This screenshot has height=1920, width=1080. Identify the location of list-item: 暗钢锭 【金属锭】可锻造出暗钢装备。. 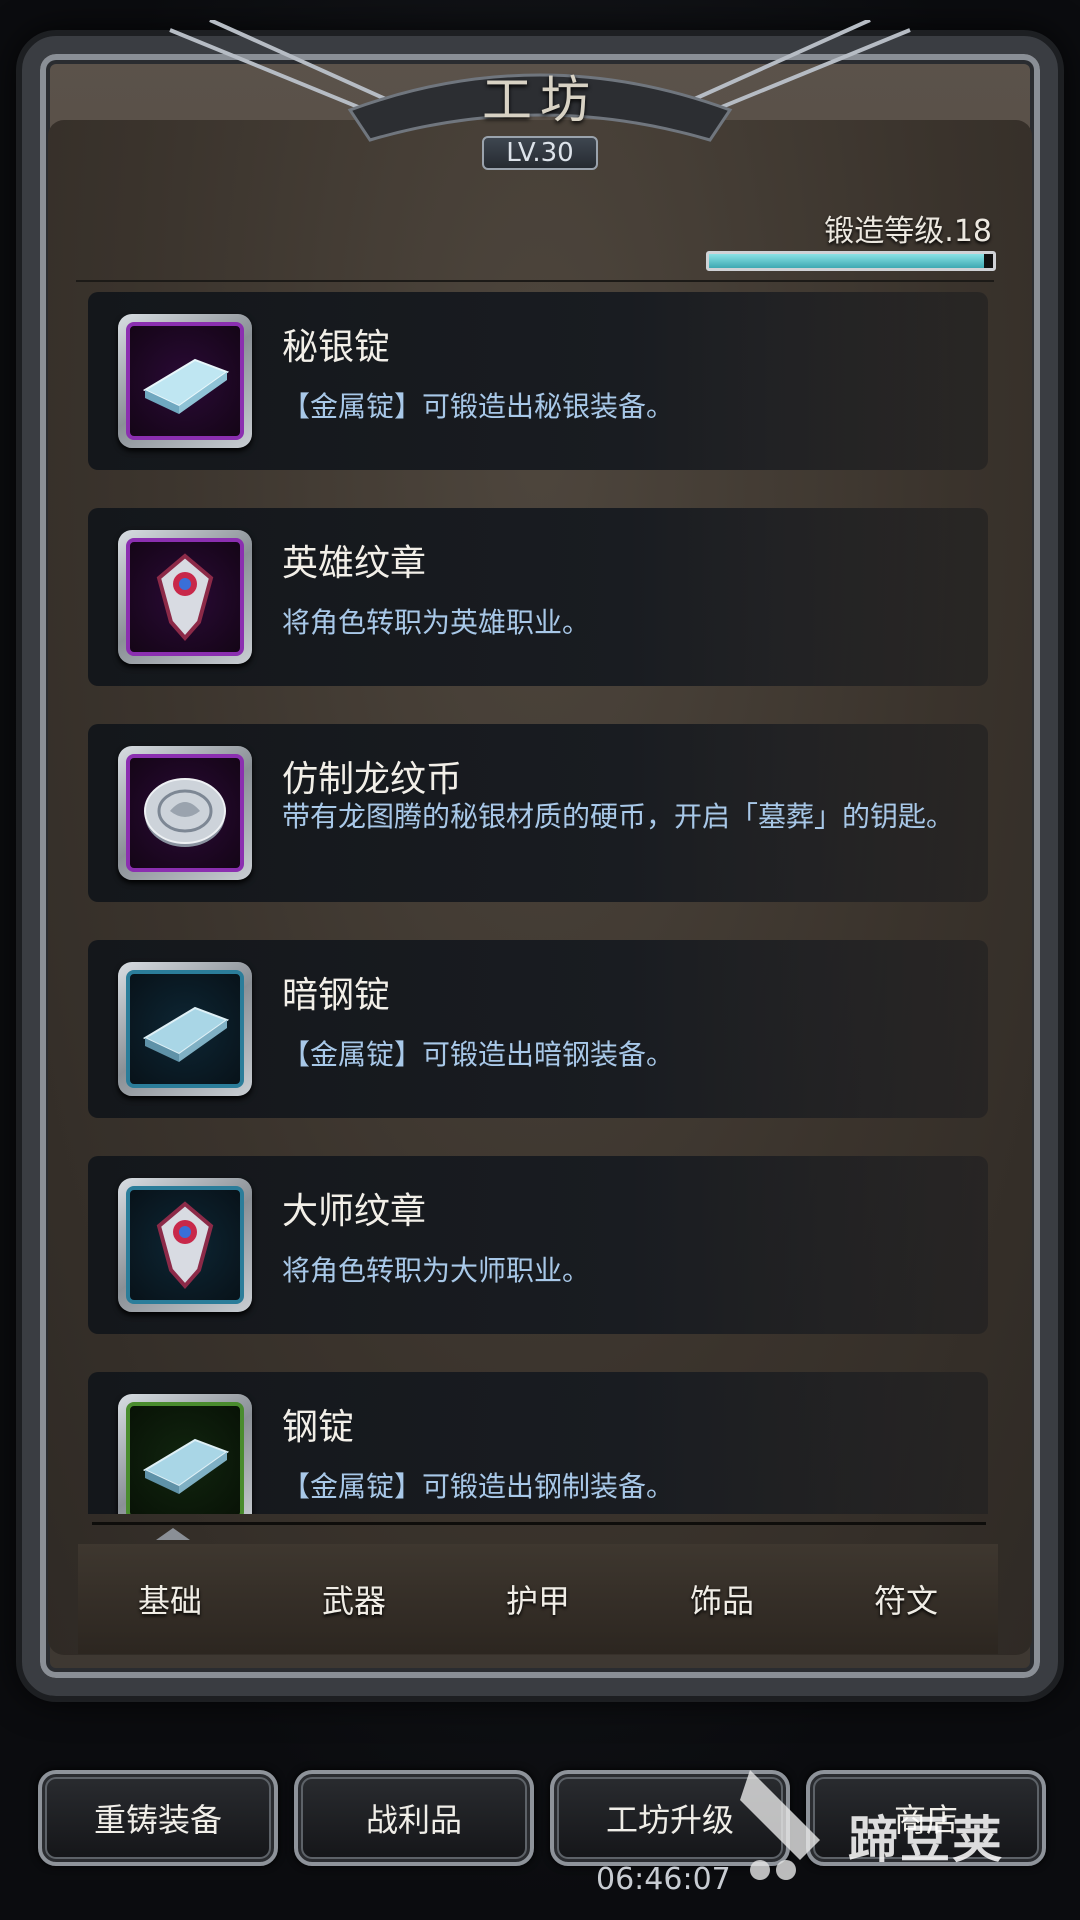
(538, 1029).